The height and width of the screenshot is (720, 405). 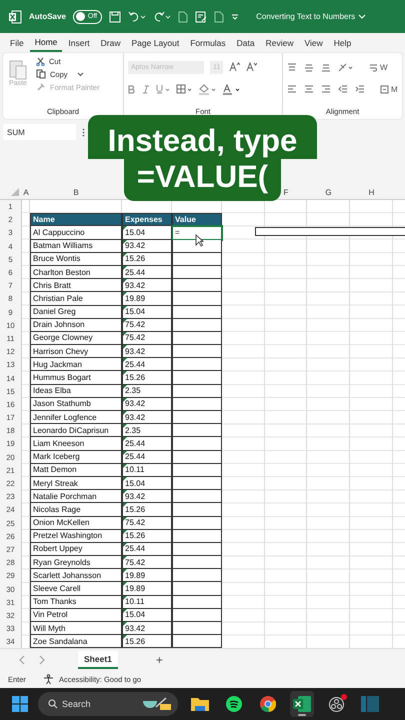 What do you see at coordinates (76, 404) in the screenshot?
I see `table-cell: Jason Stathumb` at bounding box center [76, 404].